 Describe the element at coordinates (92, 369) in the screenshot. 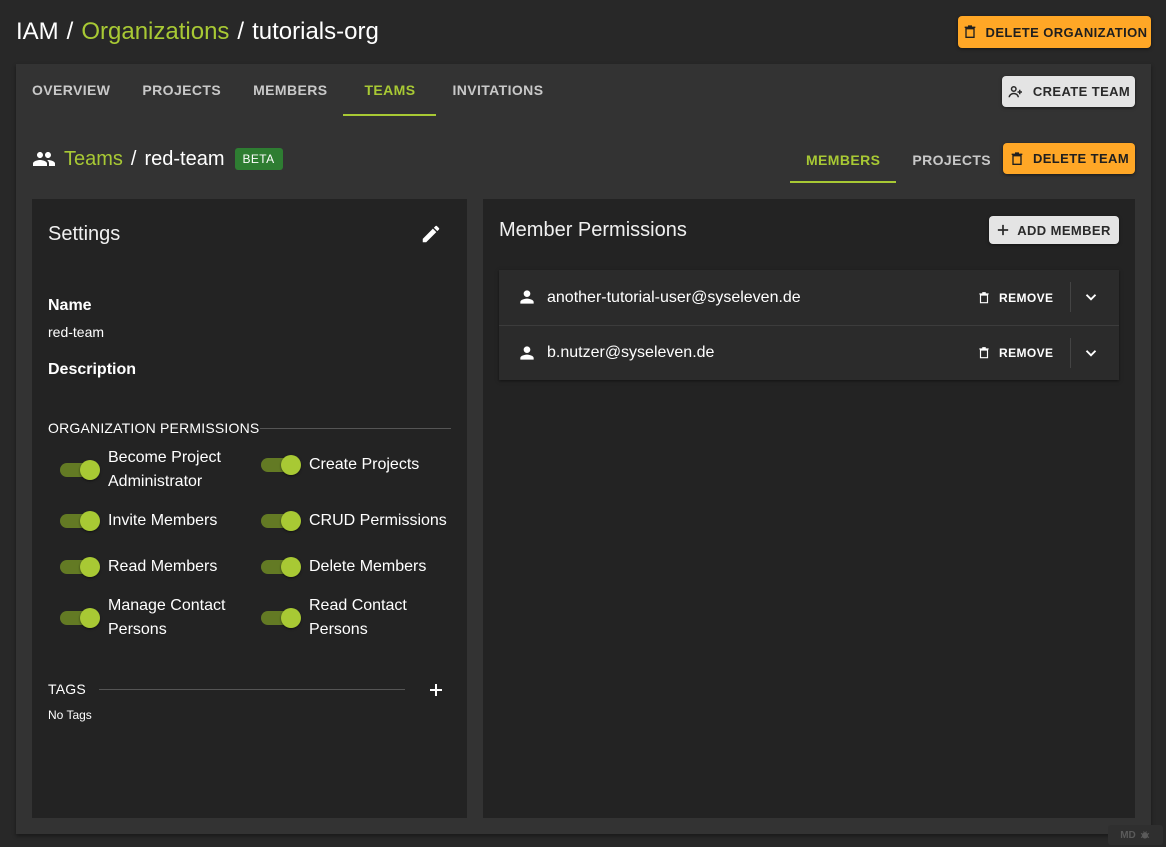

I see `description-label: Description` at that location.